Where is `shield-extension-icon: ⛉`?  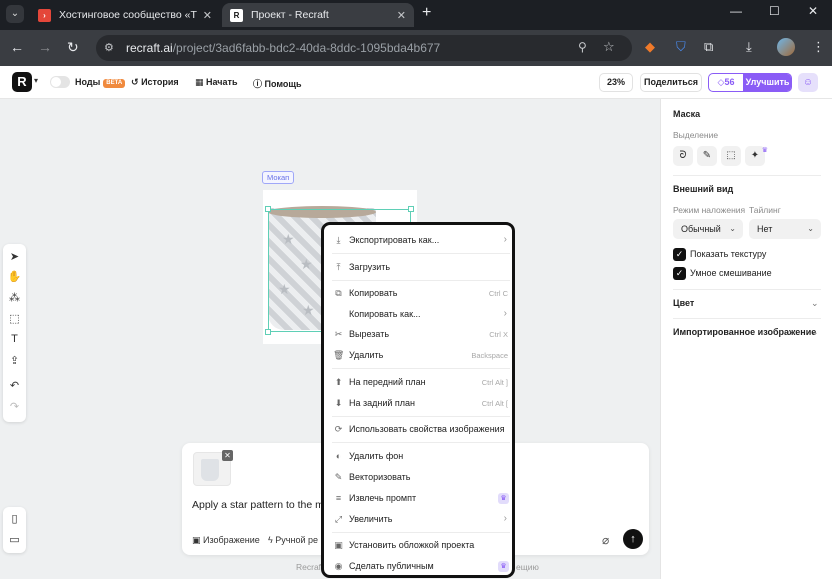
shield-extension-icon: ⛉ is located at coordinates (681, 47).